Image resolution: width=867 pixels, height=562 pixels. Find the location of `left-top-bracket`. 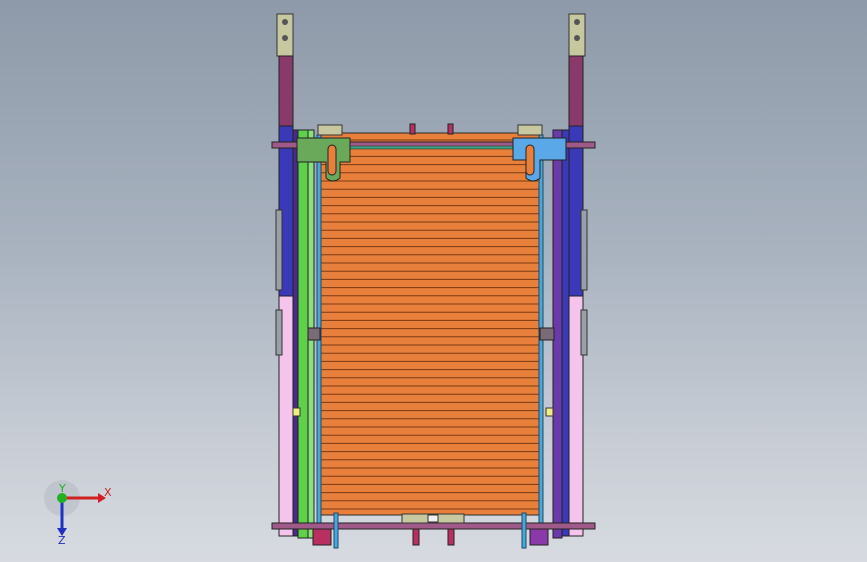

left-top-bracket is located at coordinates (285, 70).